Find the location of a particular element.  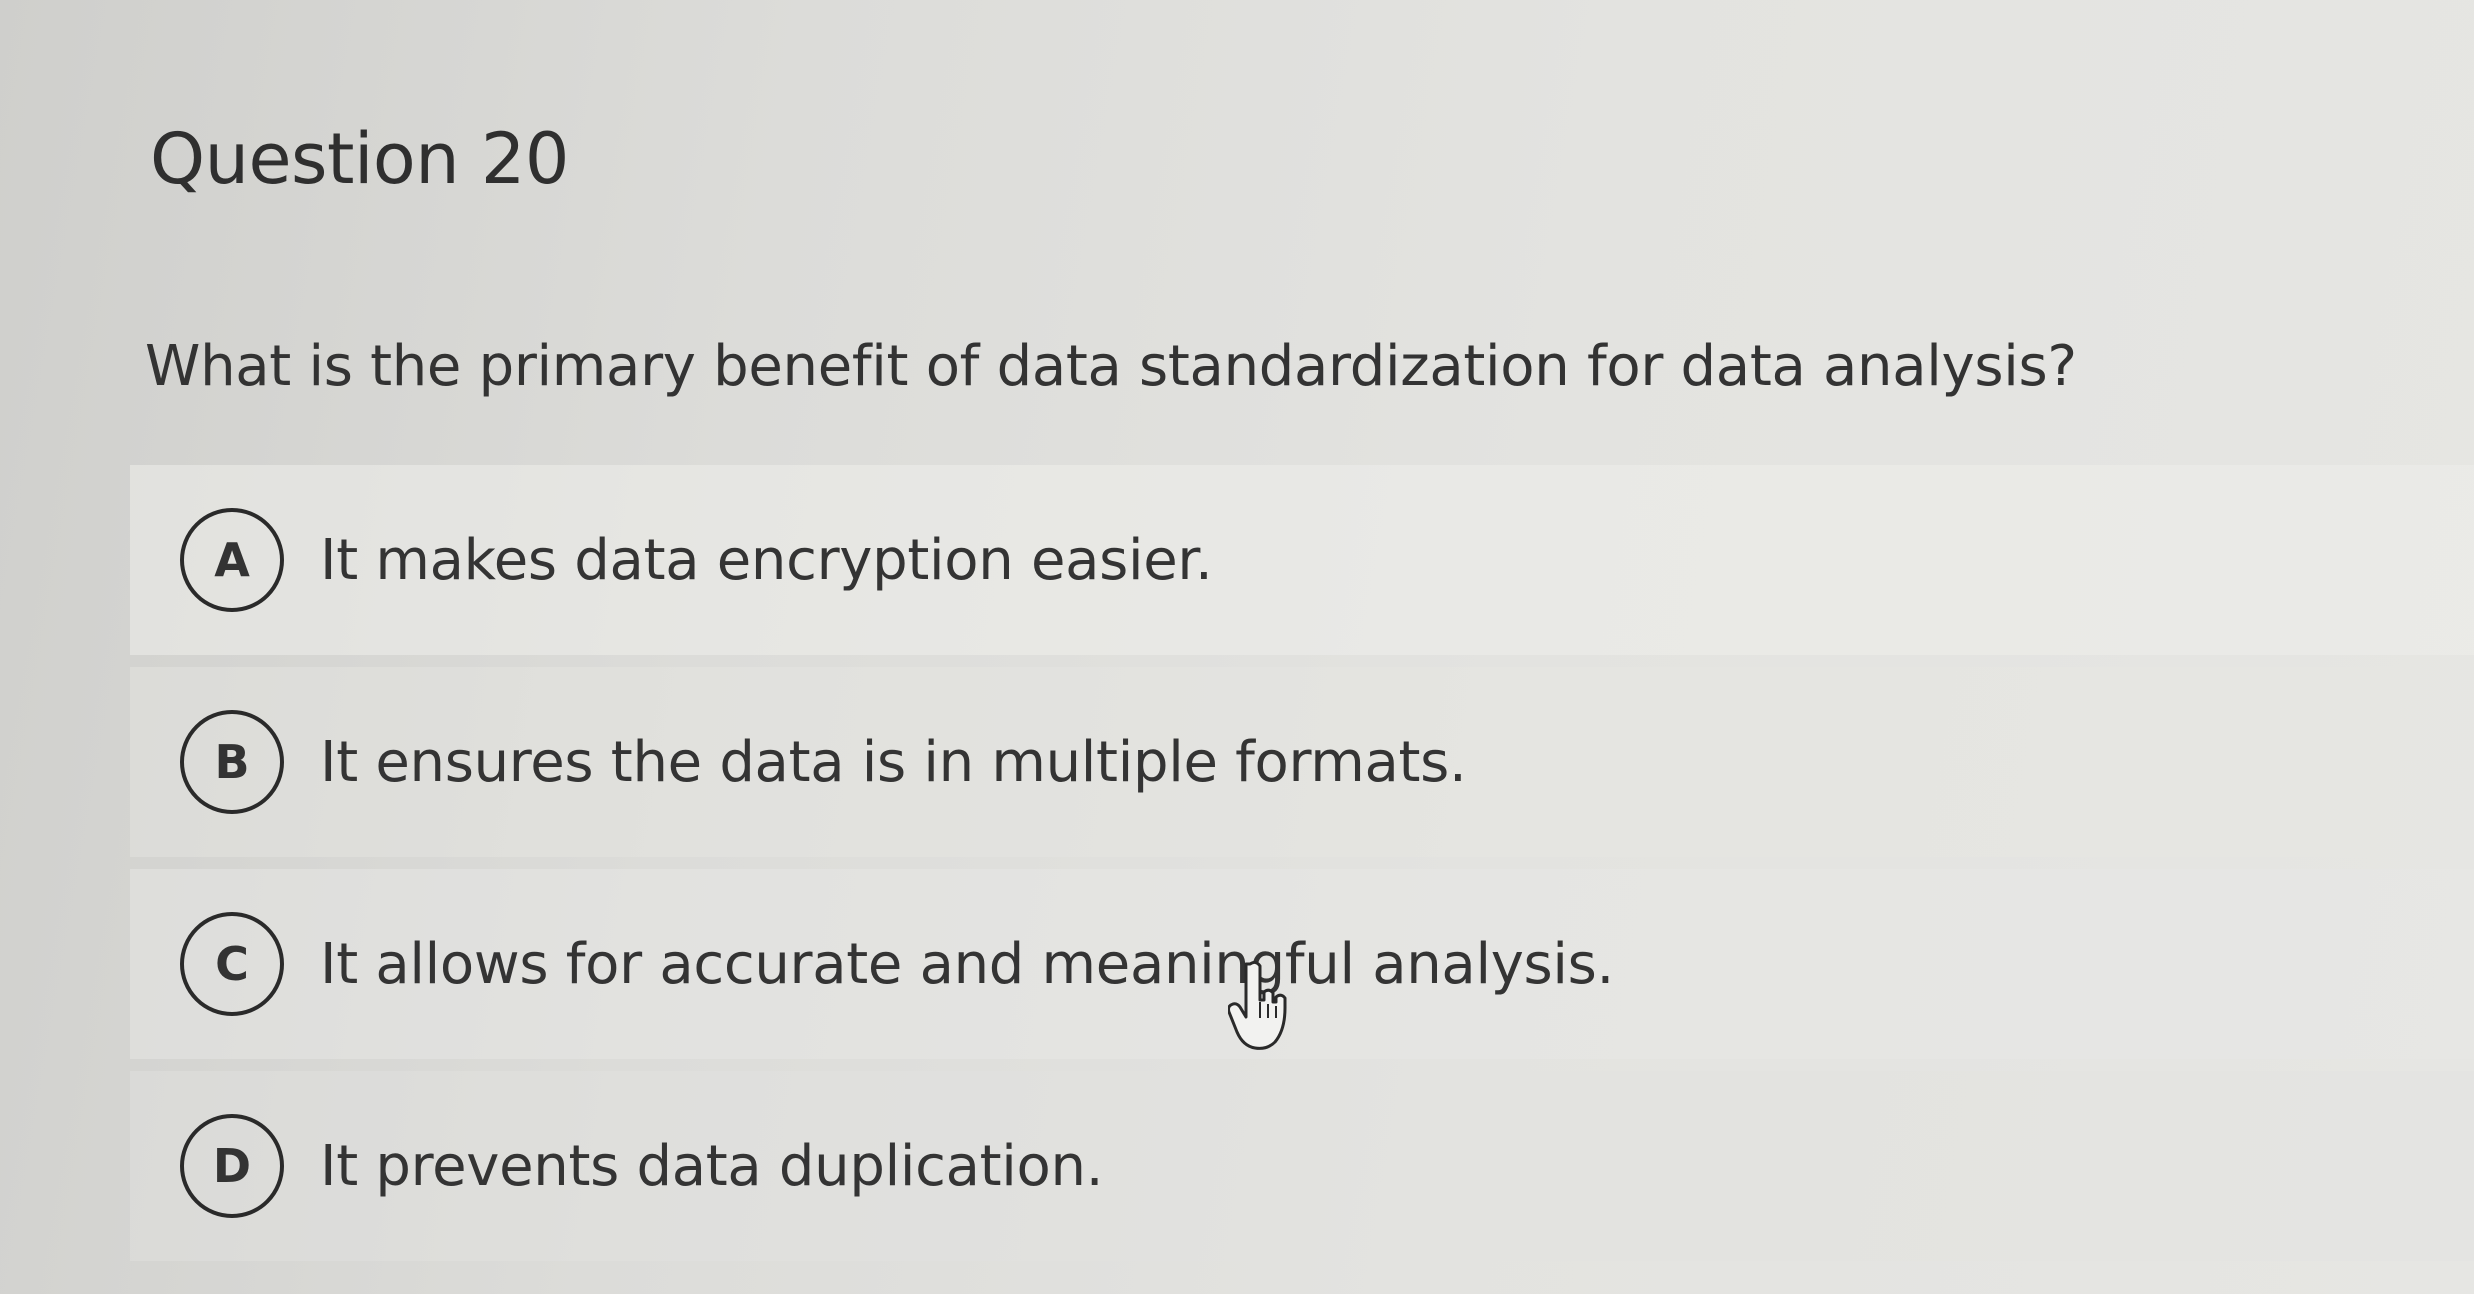

option-a-radio: A is located at coordinates (232, 560).